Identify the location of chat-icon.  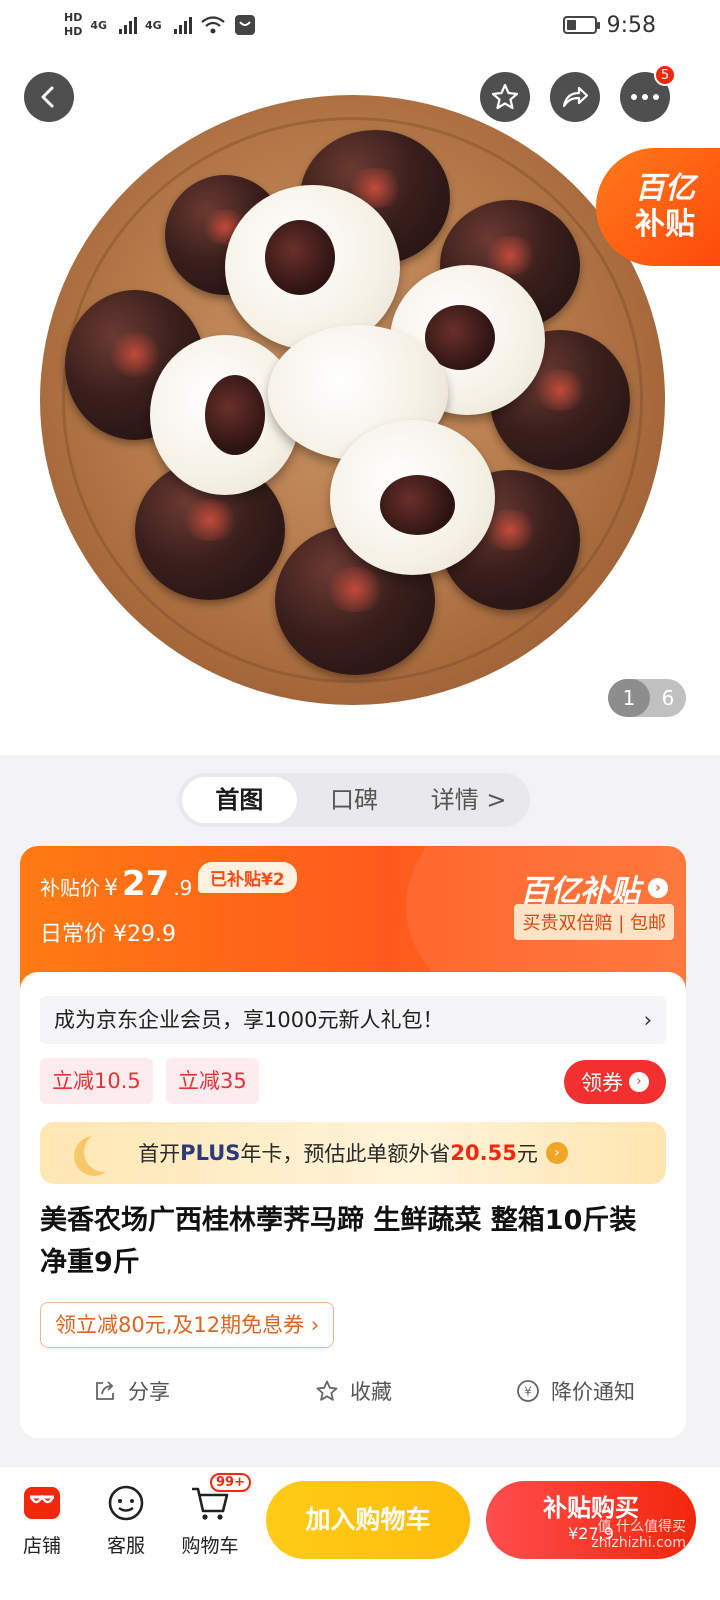
(126, 1503).